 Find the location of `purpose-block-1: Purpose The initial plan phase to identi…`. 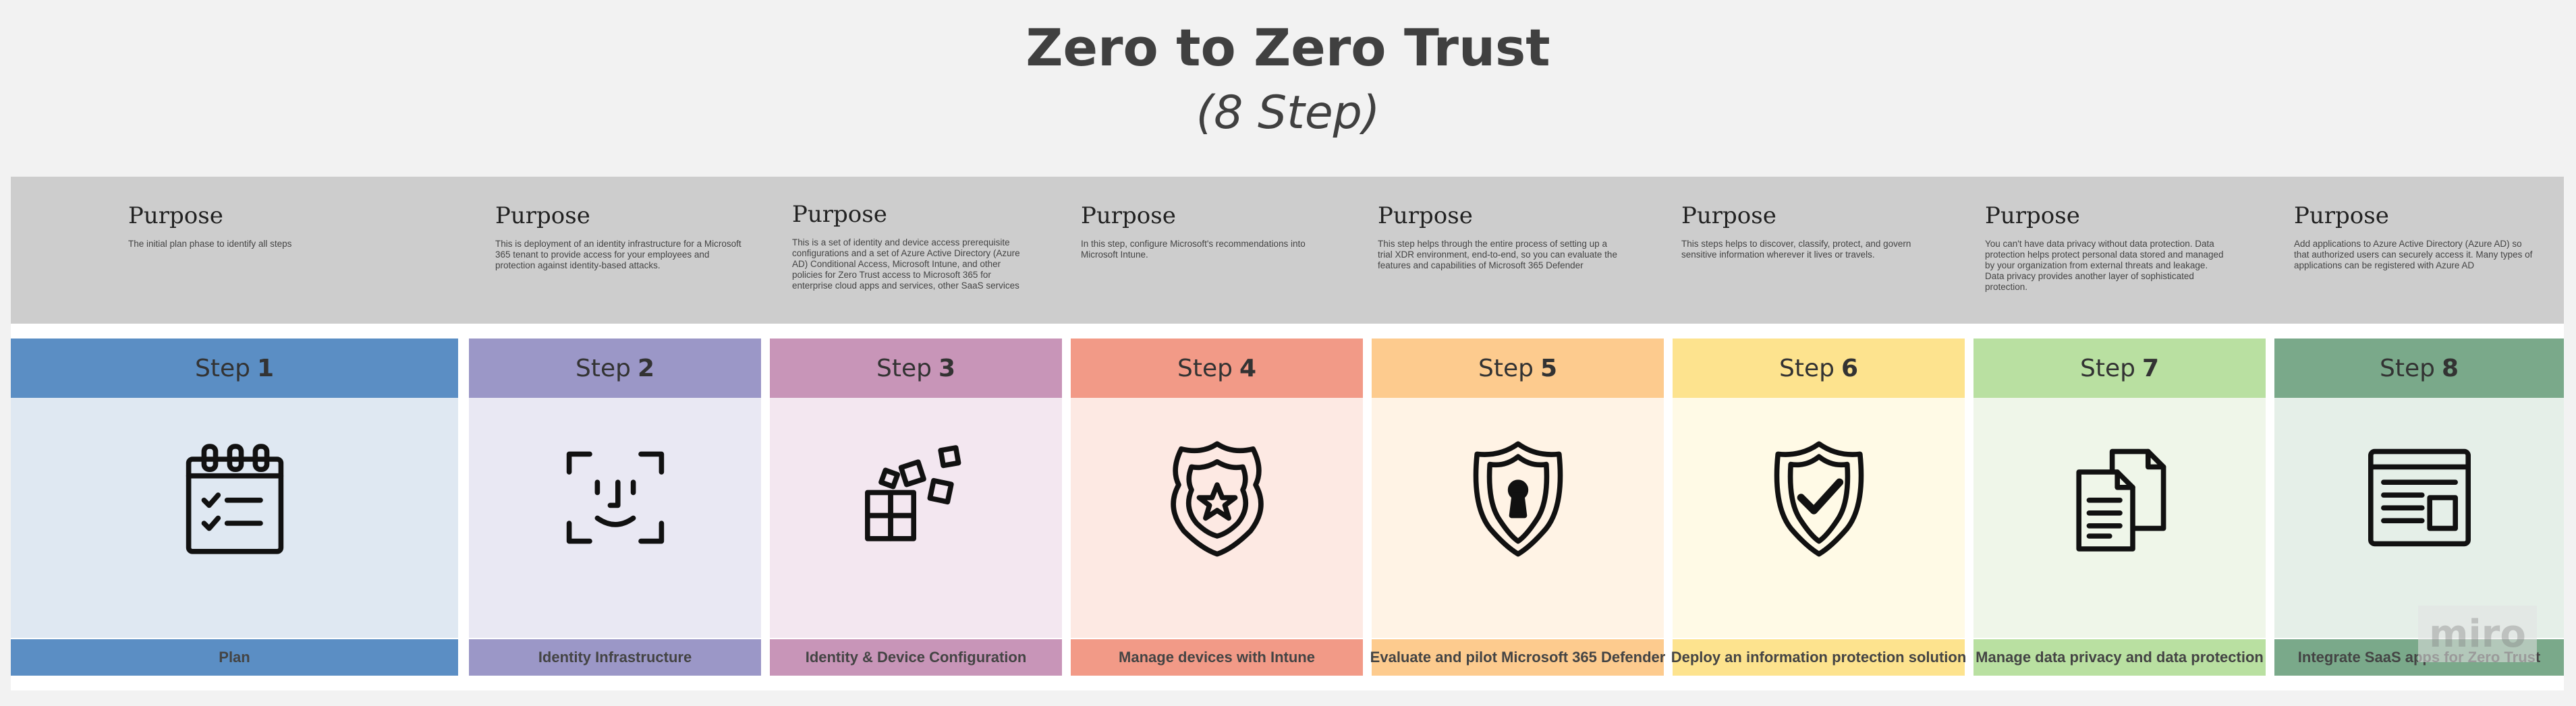

purpose-block-1: Purpose The initial plan phase to identi… is located at coordinates (256, 250).